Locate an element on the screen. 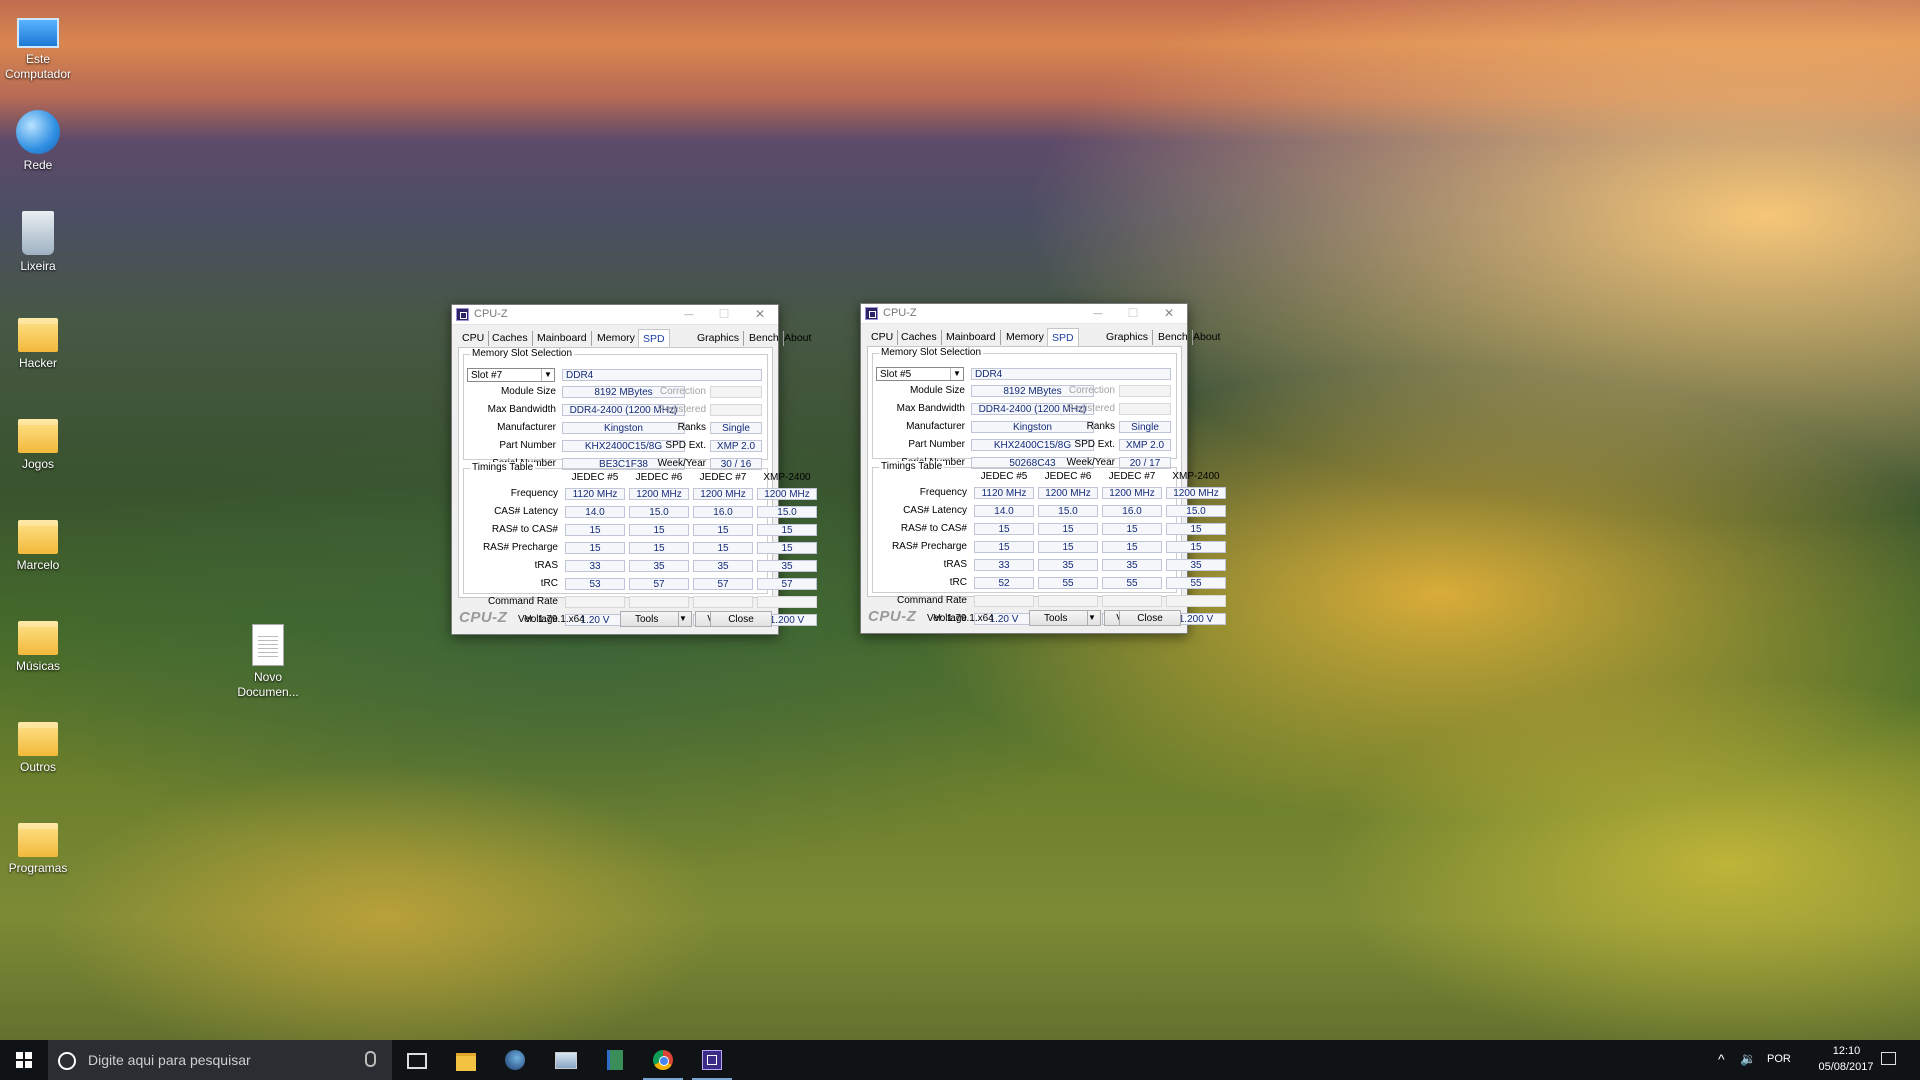  desktop-icon-jogos: Jogos is located at coordinates (38, 442).